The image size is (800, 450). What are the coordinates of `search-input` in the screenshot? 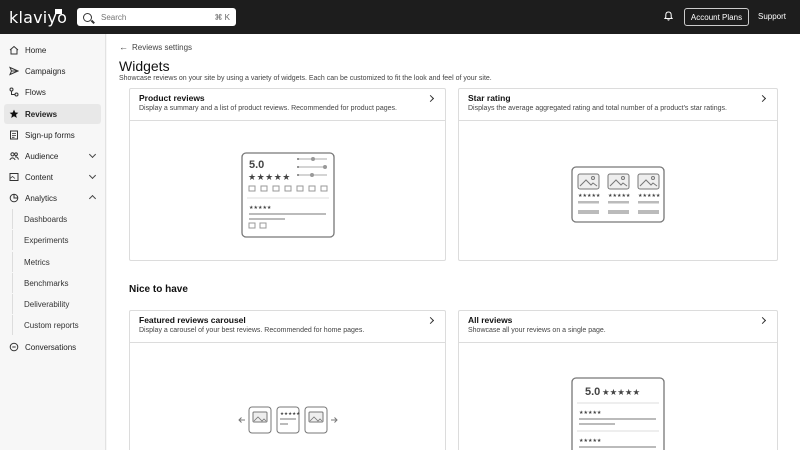 It's located at (156, 17).